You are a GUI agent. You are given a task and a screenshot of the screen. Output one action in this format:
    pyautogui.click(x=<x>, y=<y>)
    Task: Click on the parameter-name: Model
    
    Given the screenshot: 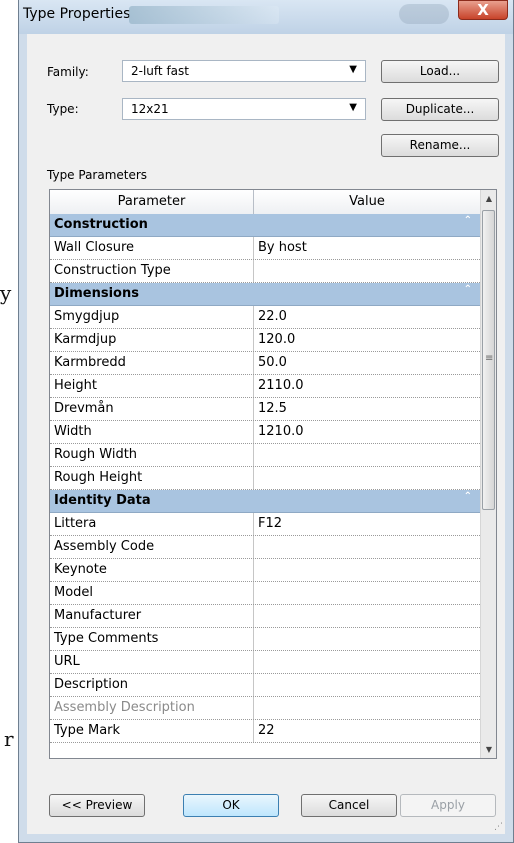 What is the action you would take?
    pyautogui.click(x=74, y=592)
    